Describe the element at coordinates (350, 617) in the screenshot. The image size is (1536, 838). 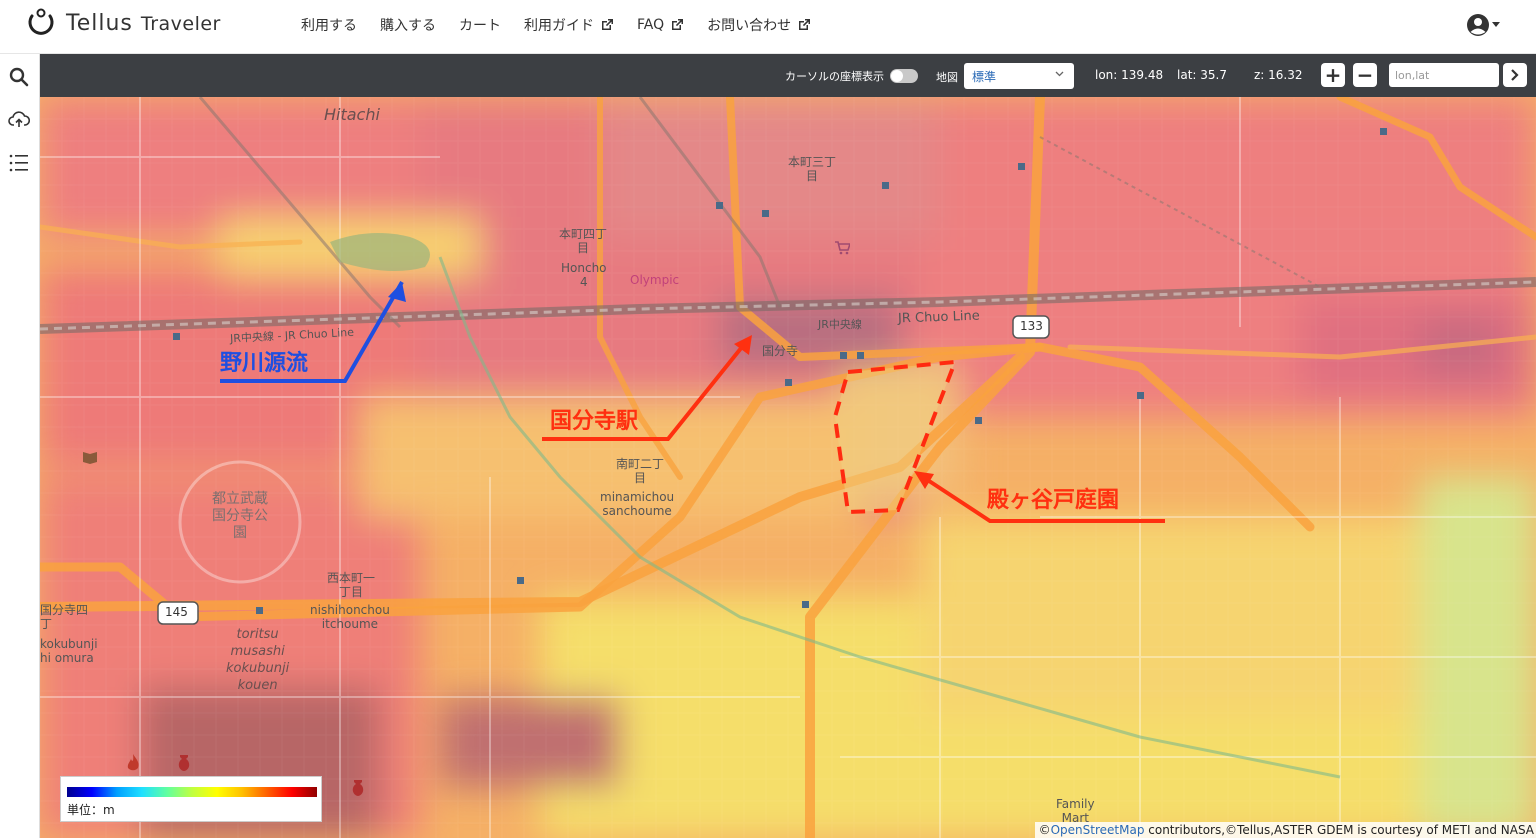
I see `map-label-nishihon: nishihonchou itchoume` at that location.